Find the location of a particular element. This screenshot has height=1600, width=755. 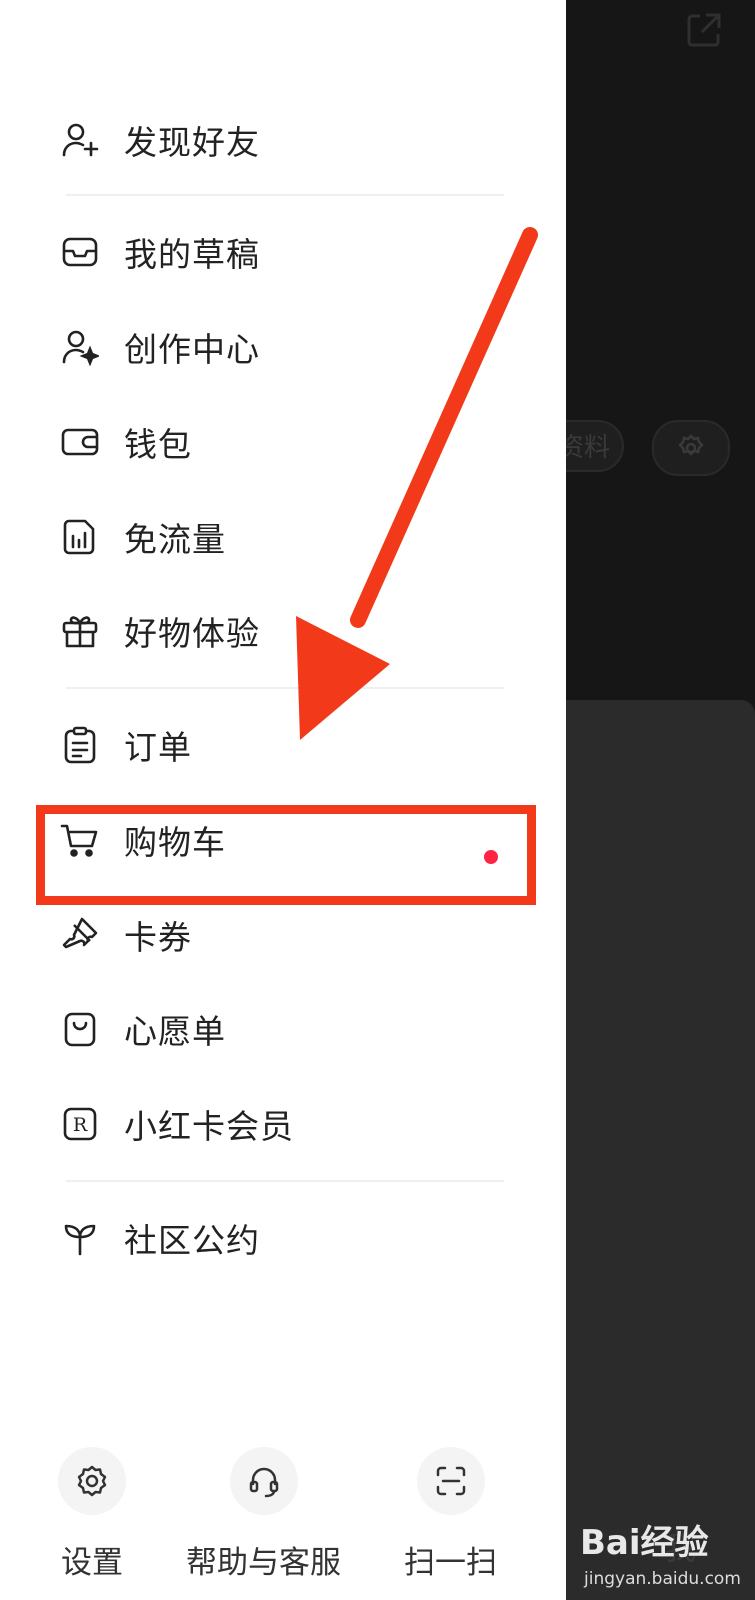

watermark-url: jingyan.baidu.com is located at coordinates (662, 1579).